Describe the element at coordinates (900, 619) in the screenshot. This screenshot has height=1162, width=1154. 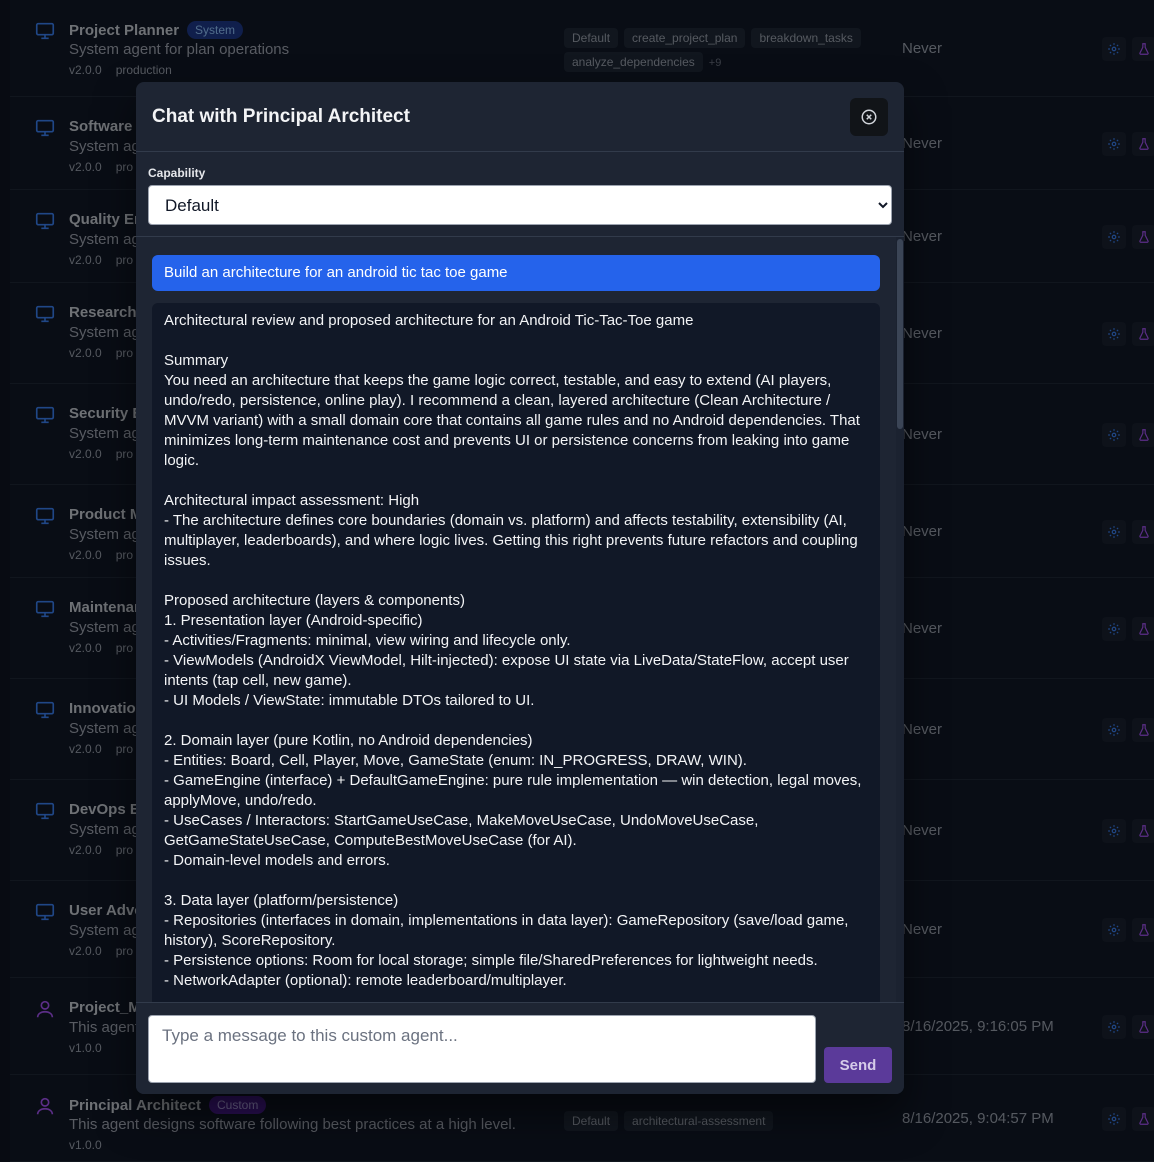
I see `messages-scrollbar` at that location.